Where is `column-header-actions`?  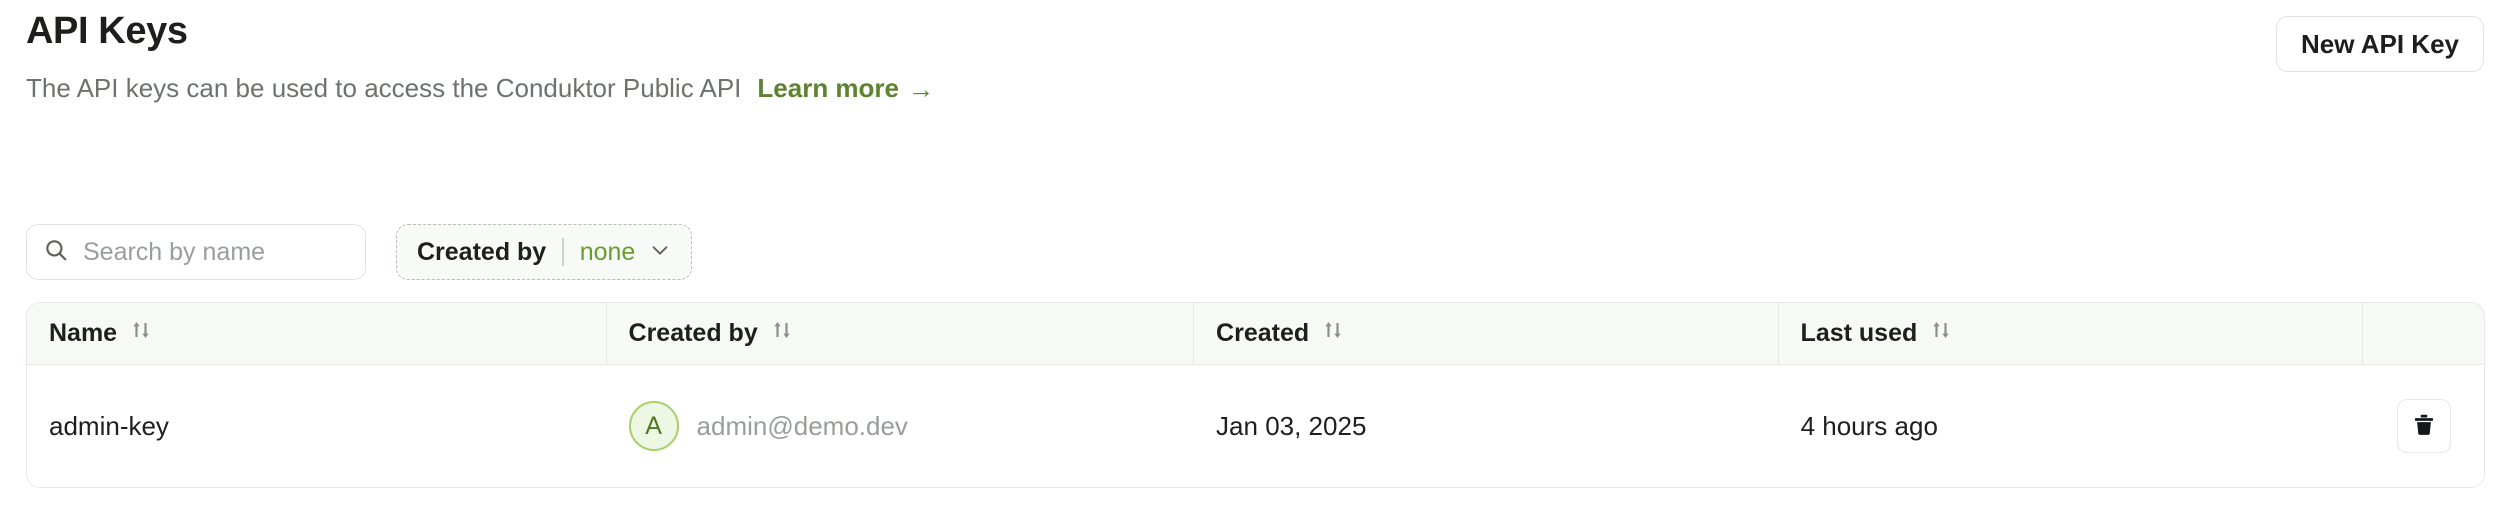 column-header-actions is located at coordinates (2423, 333).